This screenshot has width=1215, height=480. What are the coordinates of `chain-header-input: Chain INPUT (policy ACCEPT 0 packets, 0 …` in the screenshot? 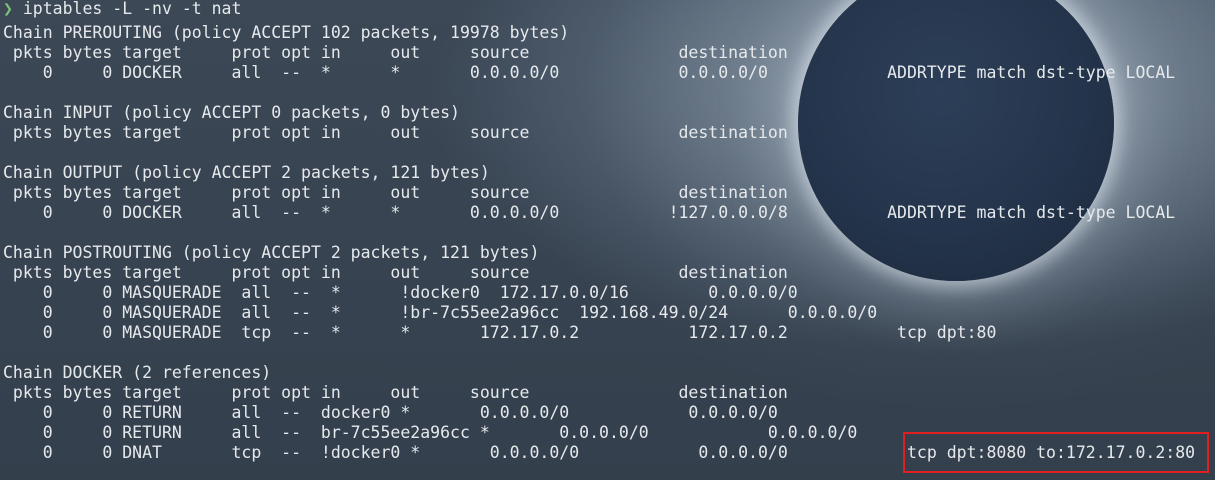 It's located at (231, 112).